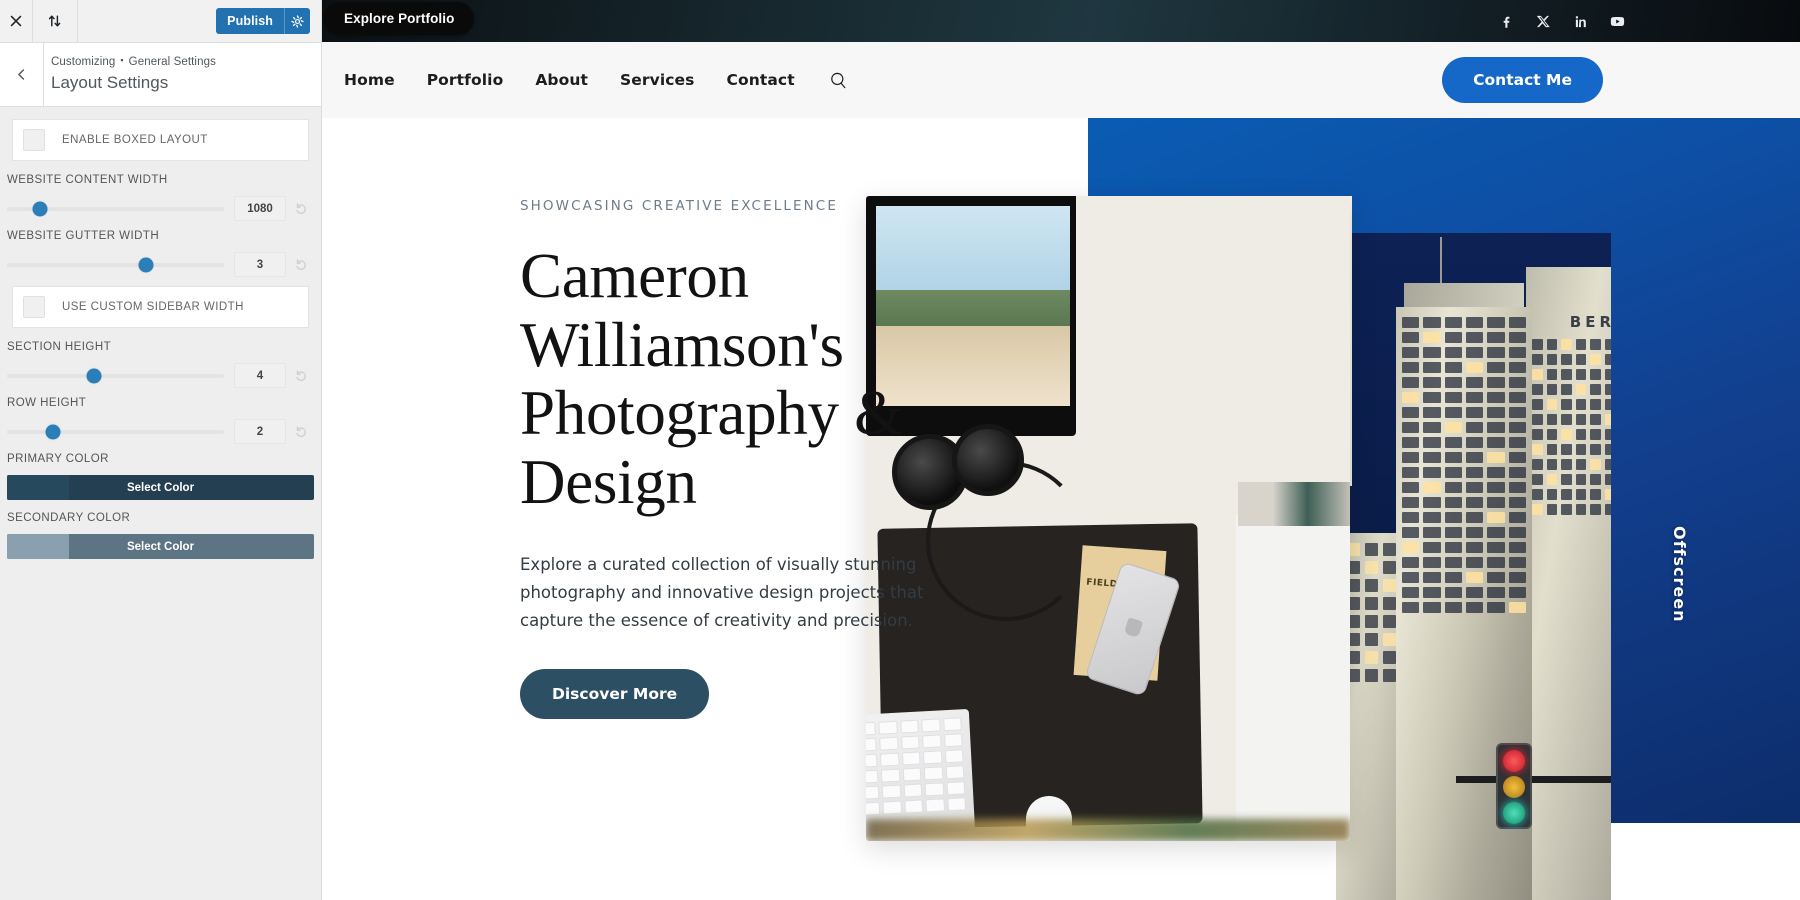  Describe the element at coordinates (260, 375) in the screenshot. I see `section-height-value: 4` at that location.